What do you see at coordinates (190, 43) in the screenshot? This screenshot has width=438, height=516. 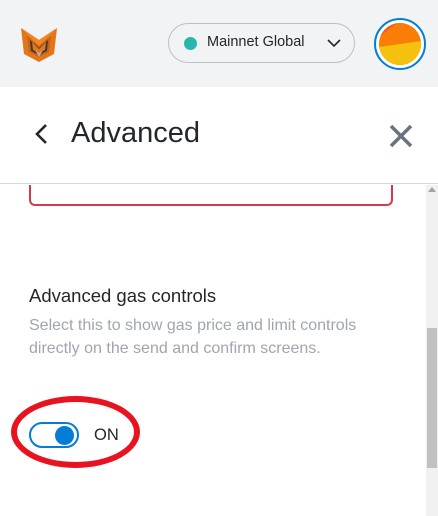 I see `network-status-dot` at bounding box center [190, 43].